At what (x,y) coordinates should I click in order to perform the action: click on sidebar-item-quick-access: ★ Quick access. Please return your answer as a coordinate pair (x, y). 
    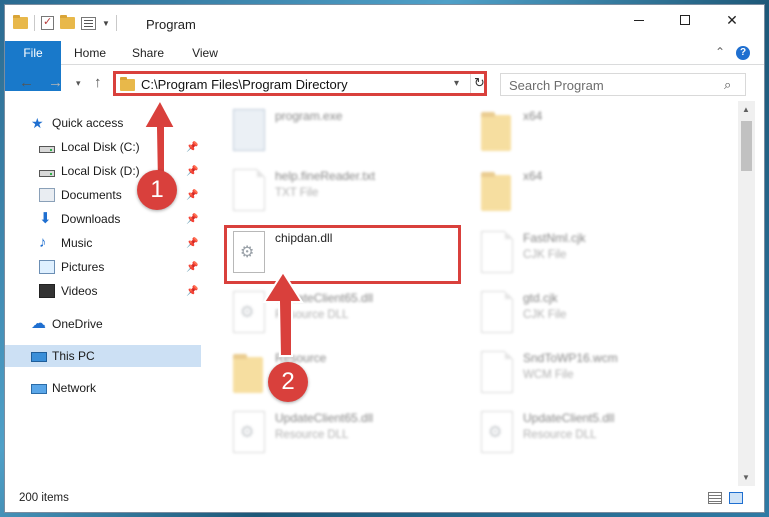
    Looking at the image, I should click on (103, 123).